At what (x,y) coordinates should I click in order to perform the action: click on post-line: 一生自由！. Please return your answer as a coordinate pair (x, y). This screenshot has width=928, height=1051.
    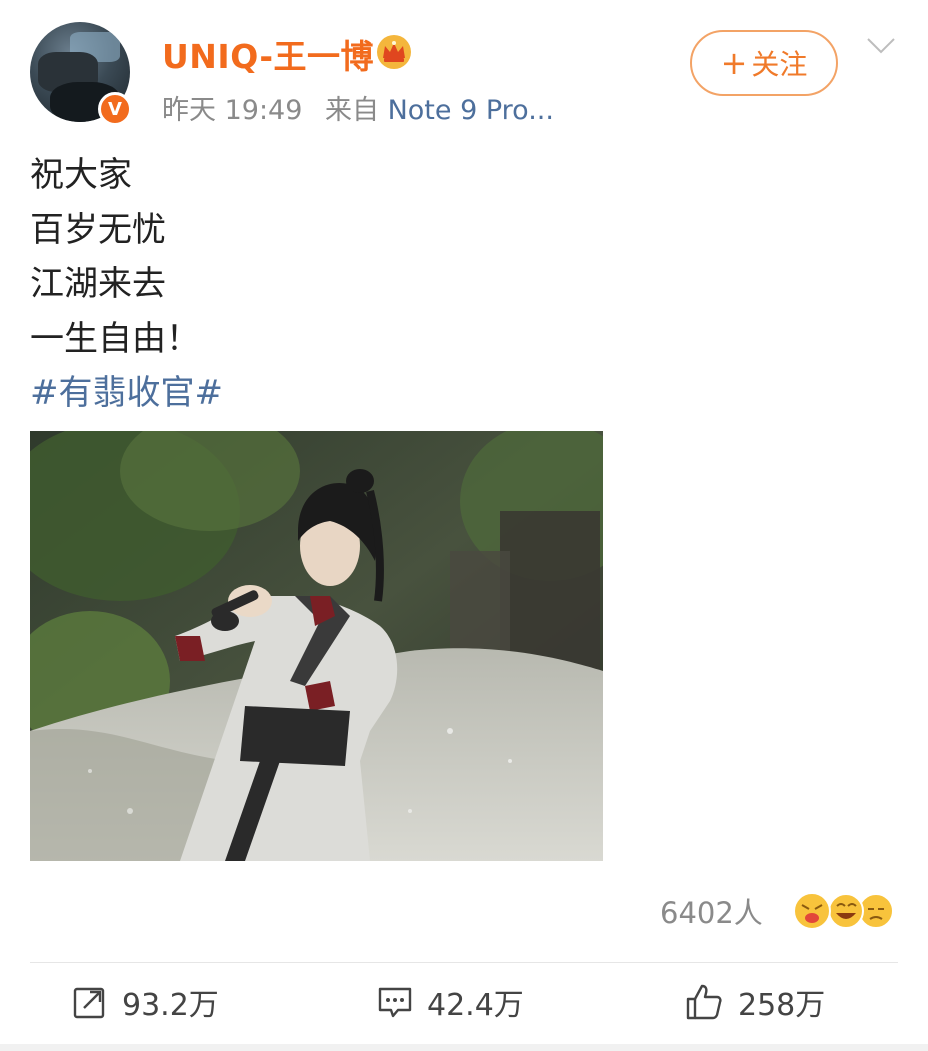
    Looking at the image, I should click on (115, 338).